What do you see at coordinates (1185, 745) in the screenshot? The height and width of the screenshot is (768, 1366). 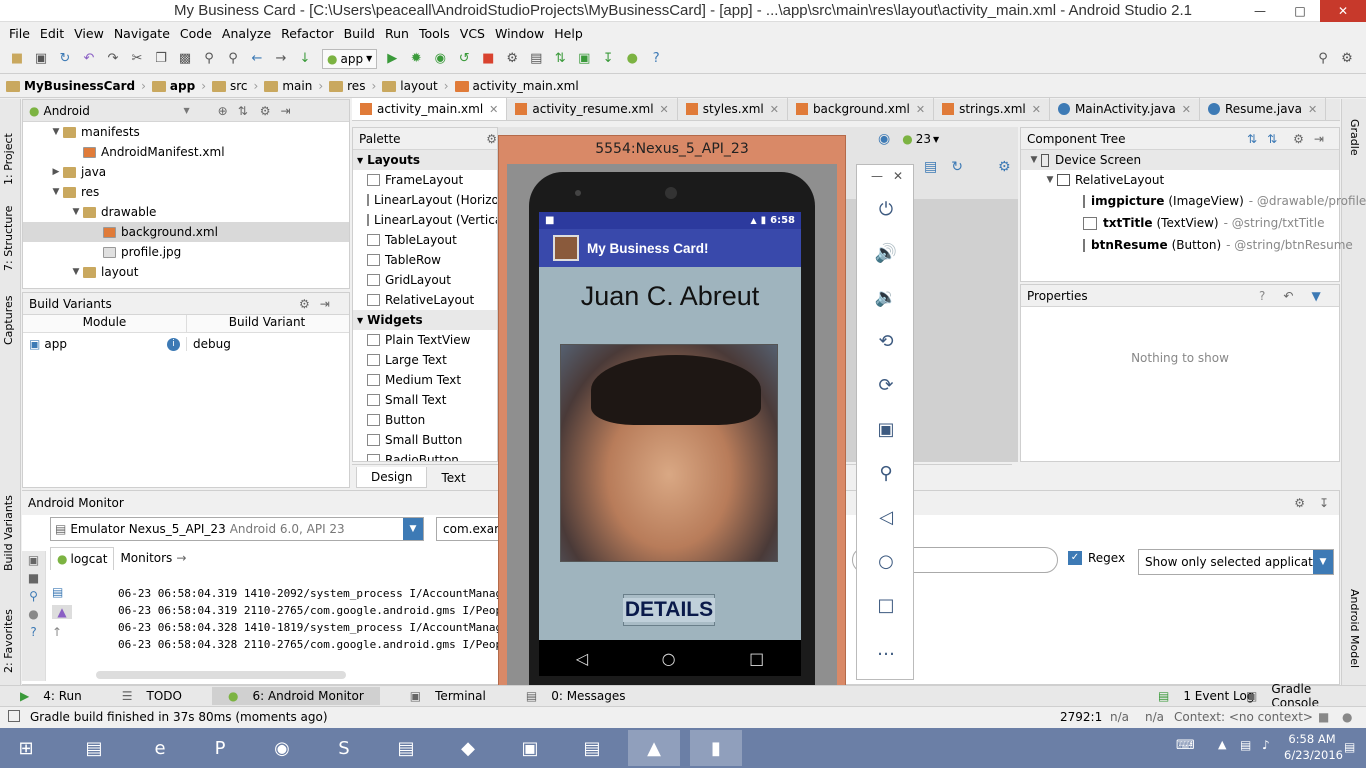 I see `keyboard-icon: ⌨` at bounding box center [1185, 745].